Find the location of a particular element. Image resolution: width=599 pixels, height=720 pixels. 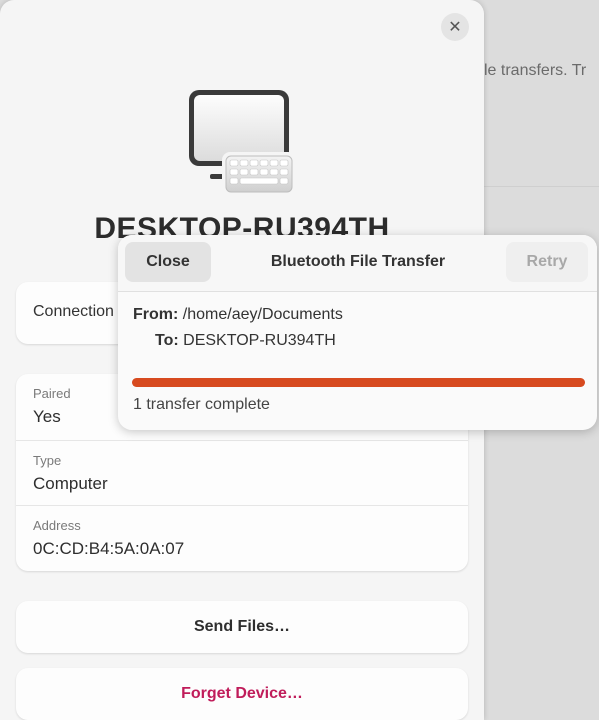

transfer-header: Close Bluetooth File Transfer Retry is located at coordinates (357, 263).